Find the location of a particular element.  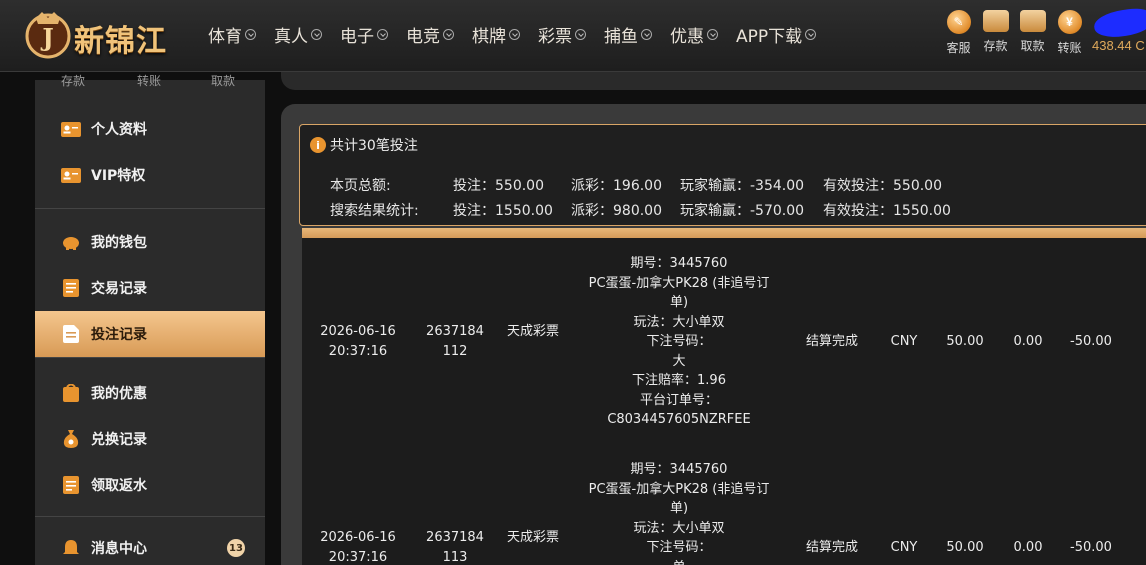

sidebar-item-transactions: 交易记录 is located at coordinates (150, 288).